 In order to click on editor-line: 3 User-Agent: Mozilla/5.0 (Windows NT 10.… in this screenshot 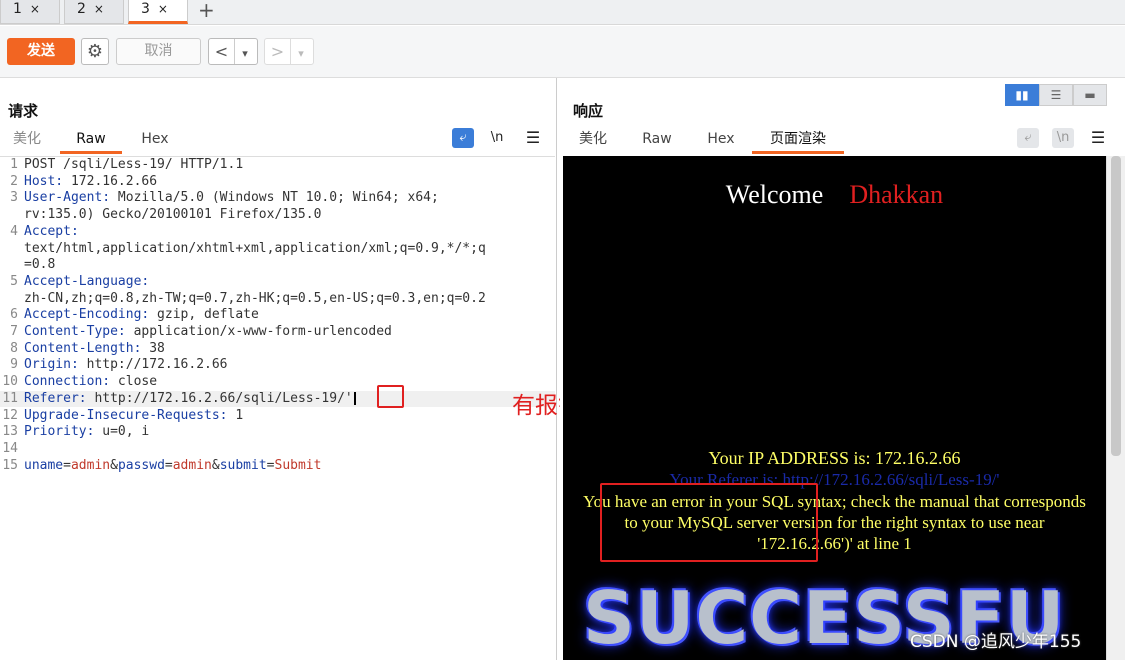, I will do `click(224, 198)`.